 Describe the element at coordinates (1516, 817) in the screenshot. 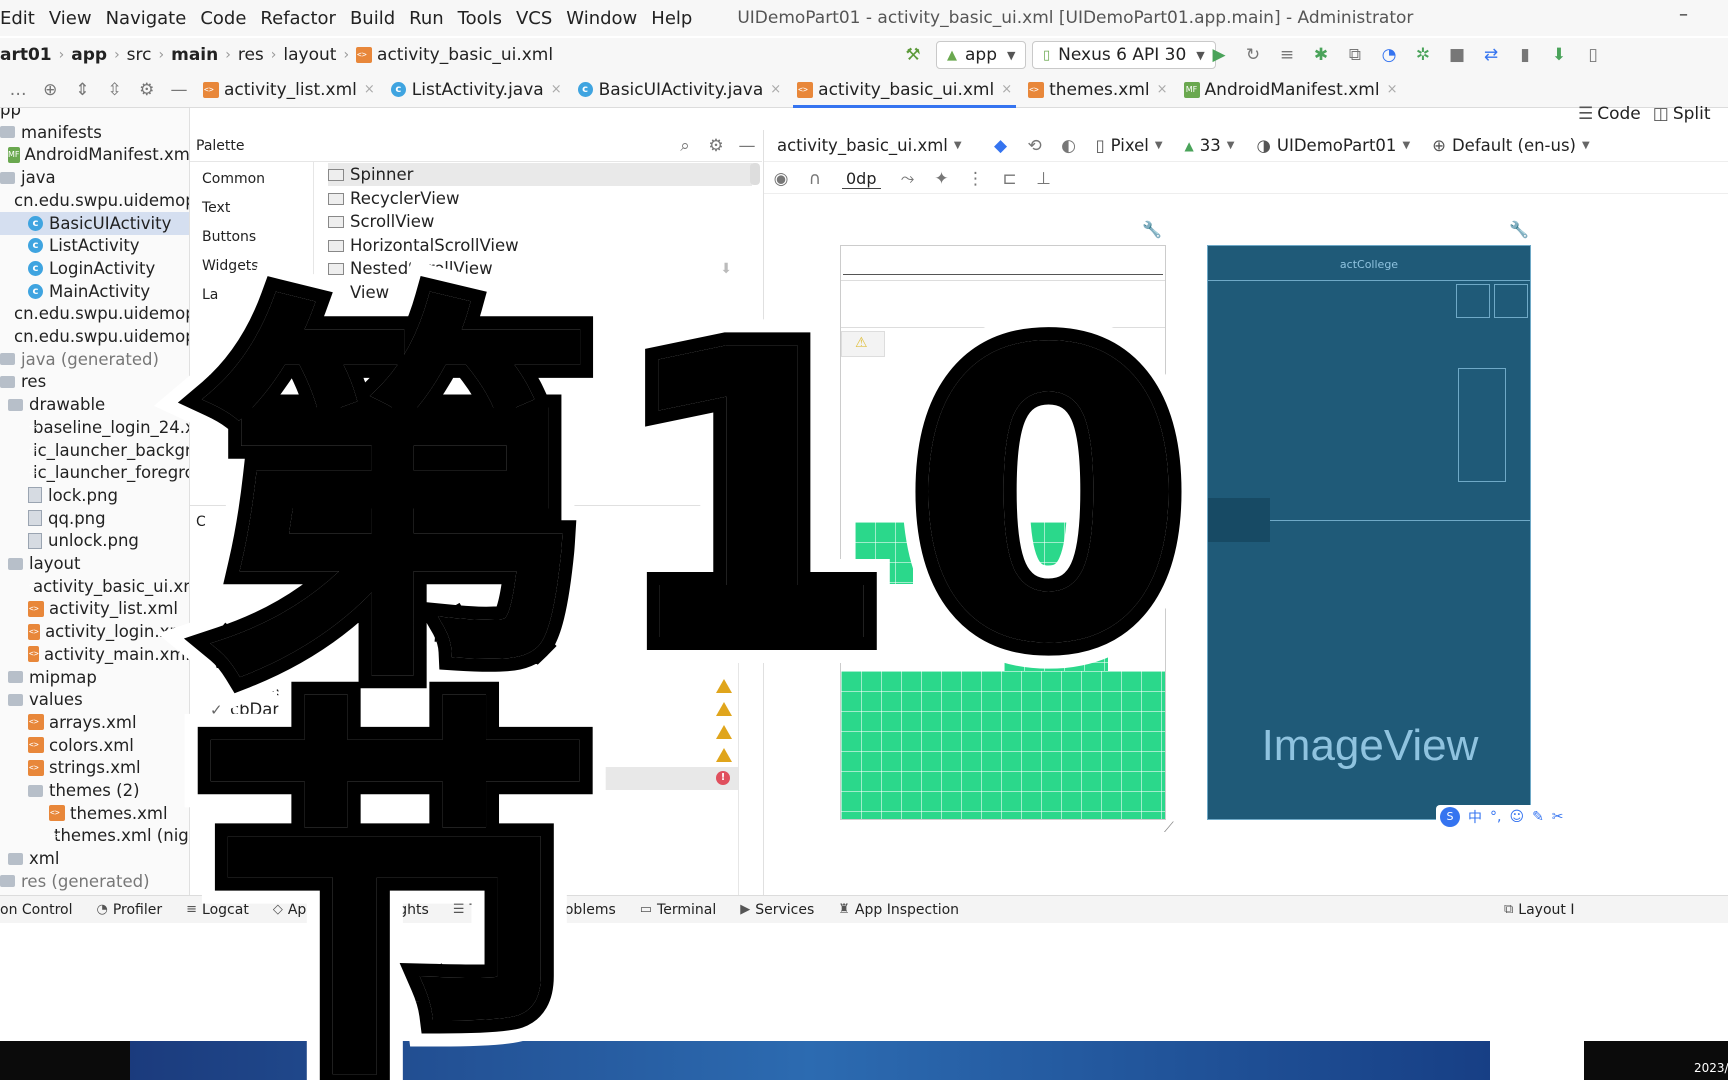

I see `emoji-icon: ☺` at that location.